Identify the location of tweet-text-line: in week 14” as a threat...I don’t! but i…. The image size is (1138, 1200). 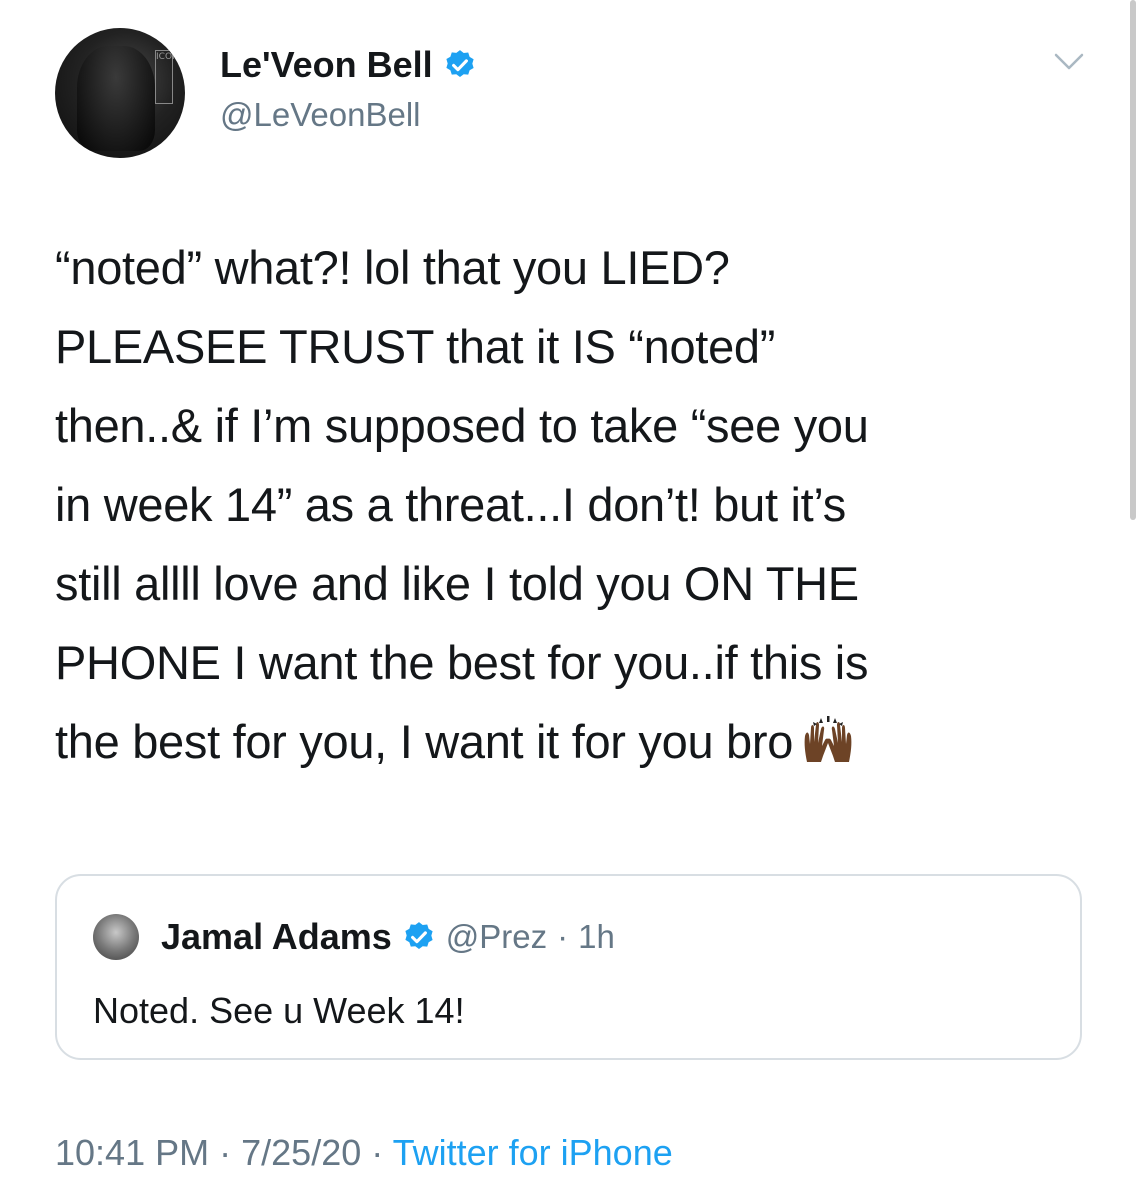
(450, 504).